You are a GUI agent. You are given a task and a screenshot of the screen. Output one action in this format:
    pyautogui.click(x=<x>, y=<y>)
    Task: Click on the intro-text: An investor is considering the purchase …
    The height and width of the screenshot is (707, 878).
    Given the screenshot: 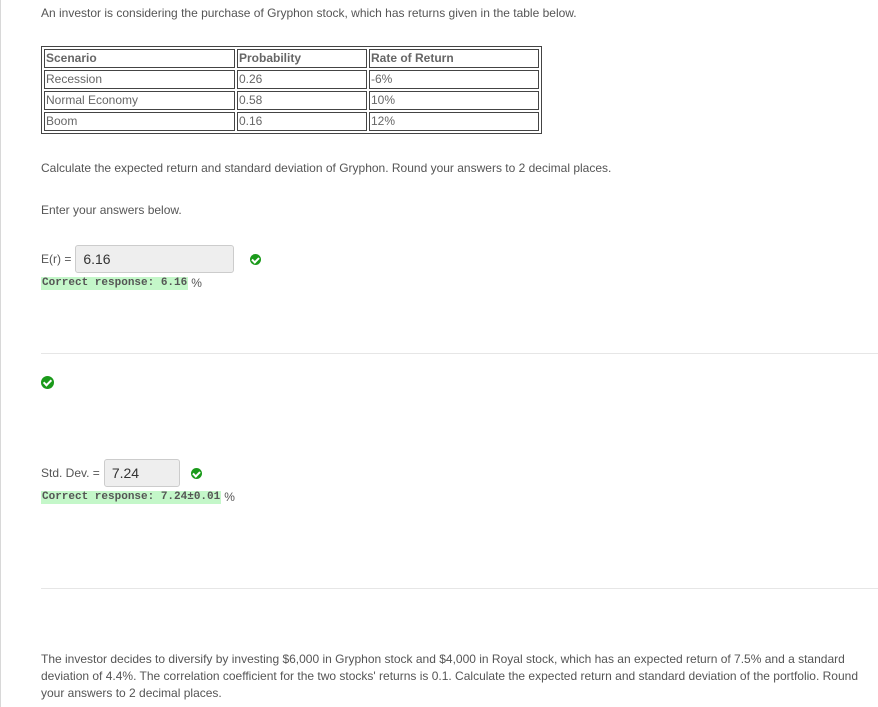 What is the action you would take?
    pyautogui.click(x=309, y=13)
    